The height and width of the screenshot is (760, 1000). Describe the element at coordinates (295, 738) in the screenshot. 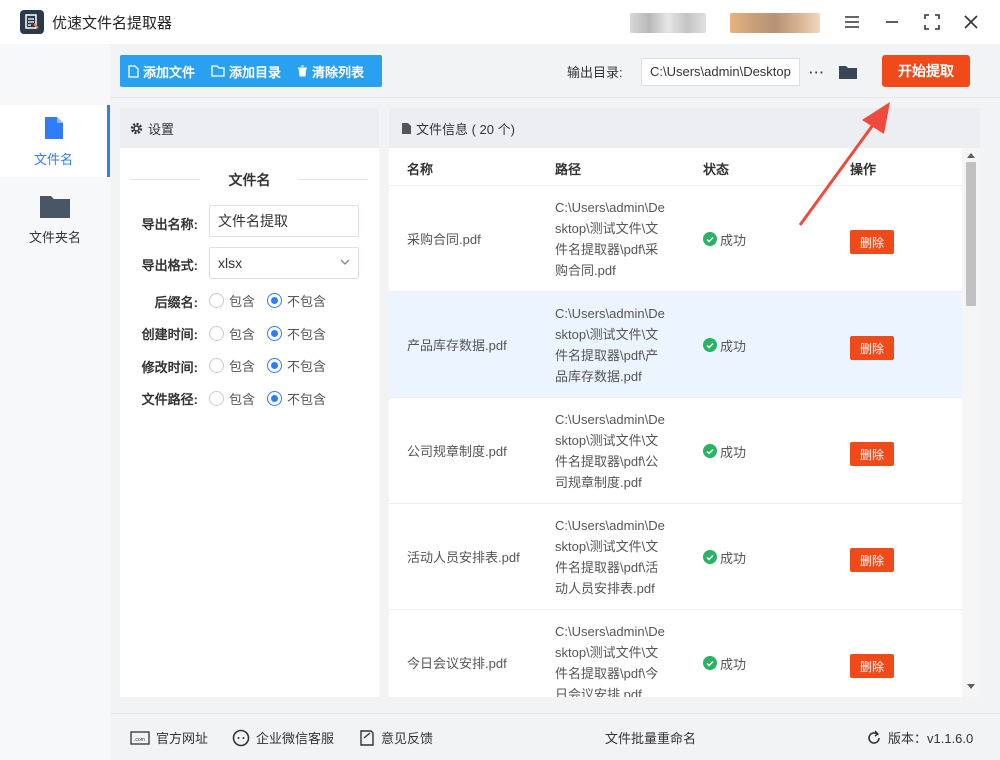

I see `wechat-service-label: 企业微信客服` at that location.